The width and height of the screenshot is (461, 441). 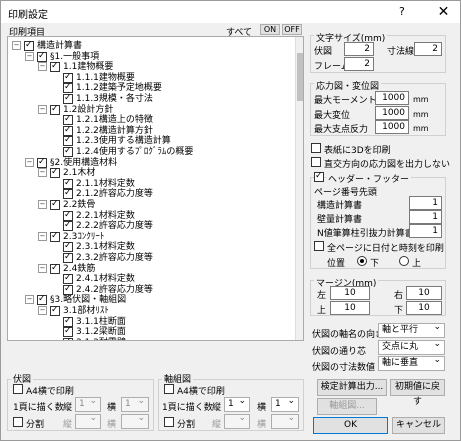 I want to click on jikugumi-split-tate-label: 縦, so click(x=217, y=425).